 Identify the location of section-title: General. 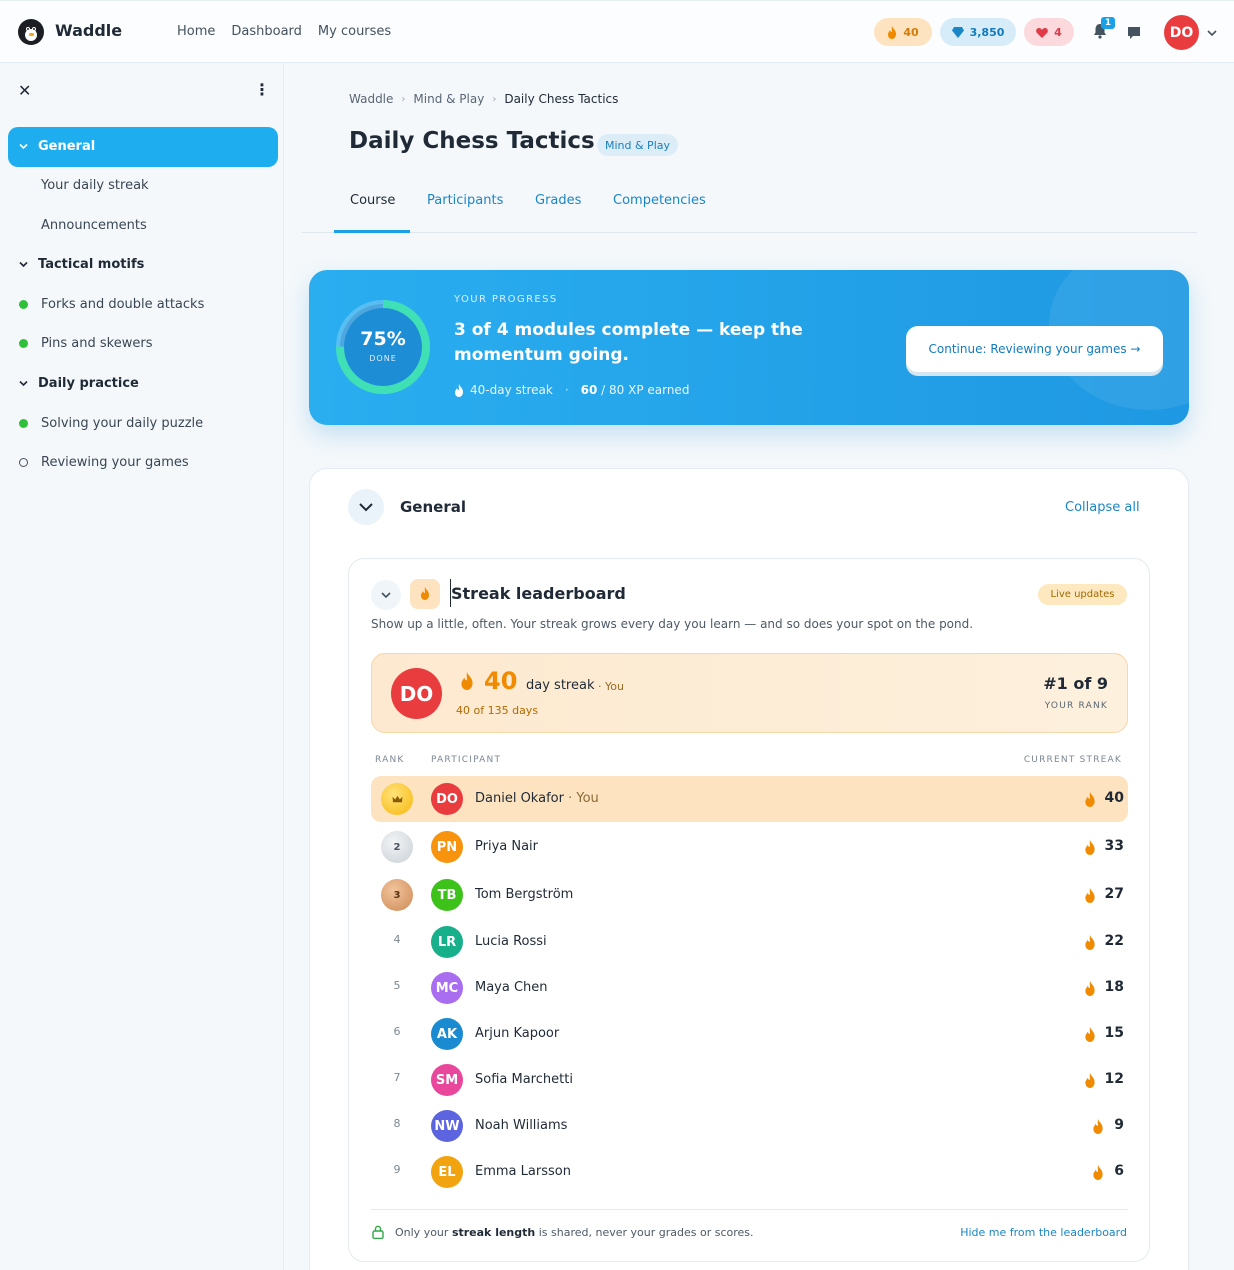
(433, 507).